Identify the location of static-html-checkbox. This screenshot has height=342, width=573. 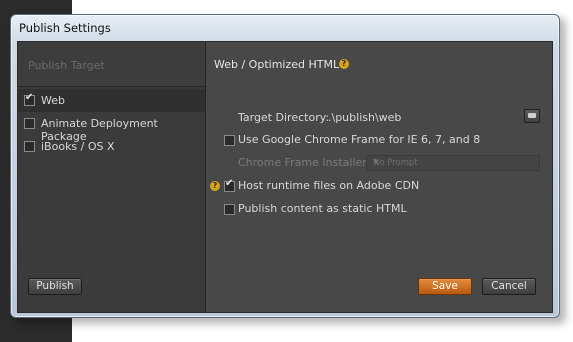
(229, 209).